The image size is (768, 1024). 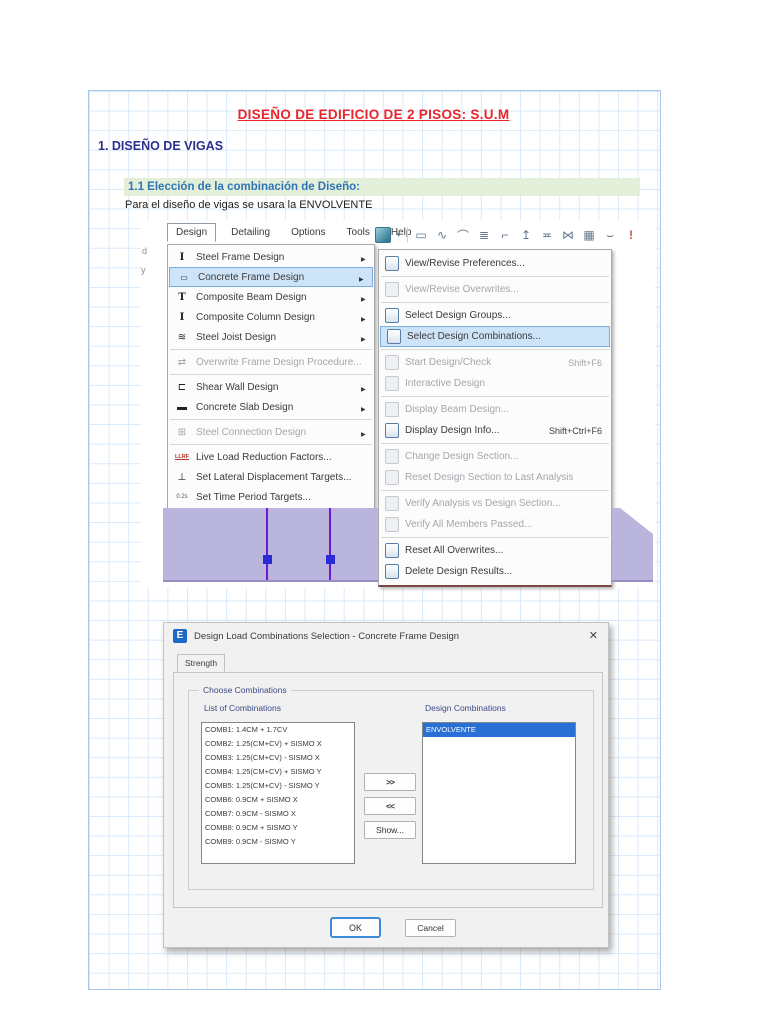 What do you see at coordinates (243, 708) in the screenshot?
I see `list-of-combinations-label: List of Combinations` at bounding box center [243, 708].